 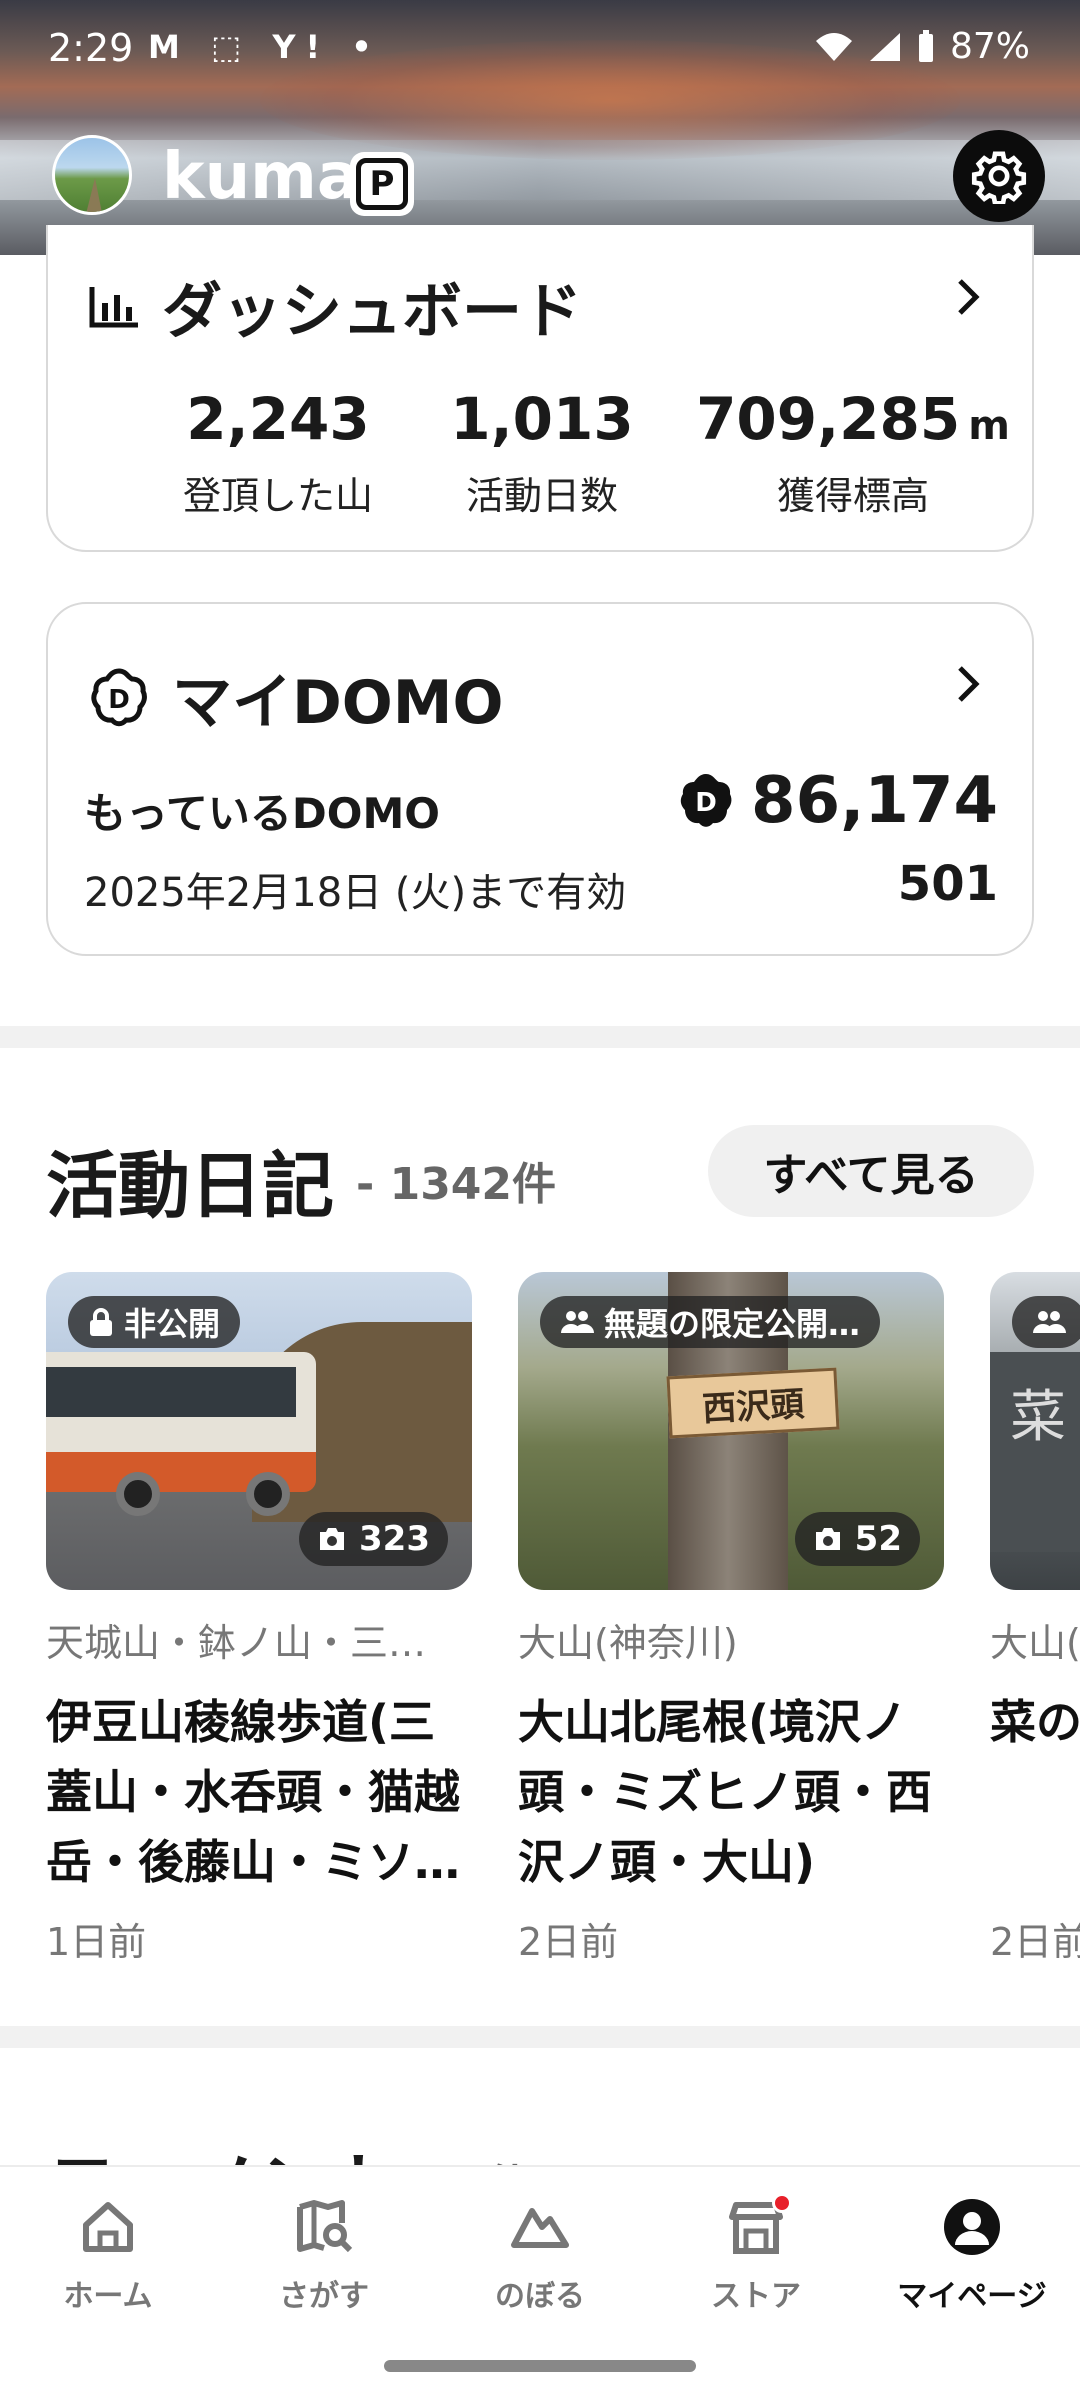 I want to click on tab-my-page: マイページ, so click(x=972, y=2256).